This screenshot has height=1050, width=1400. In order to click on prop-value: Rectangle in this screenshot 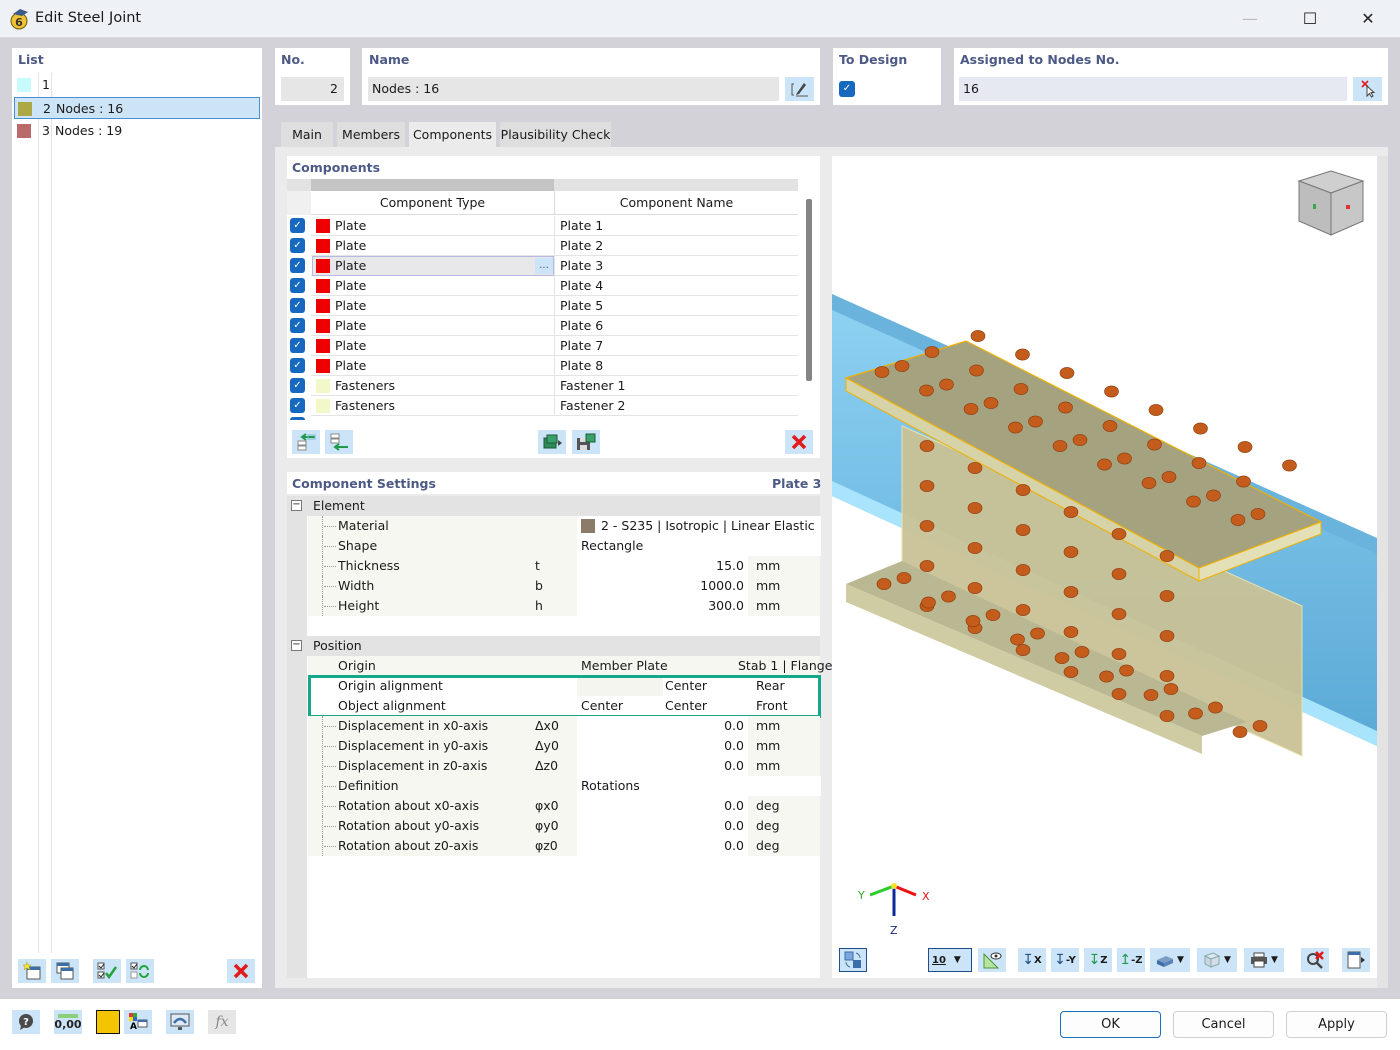, I will do `click(612, 546)`.